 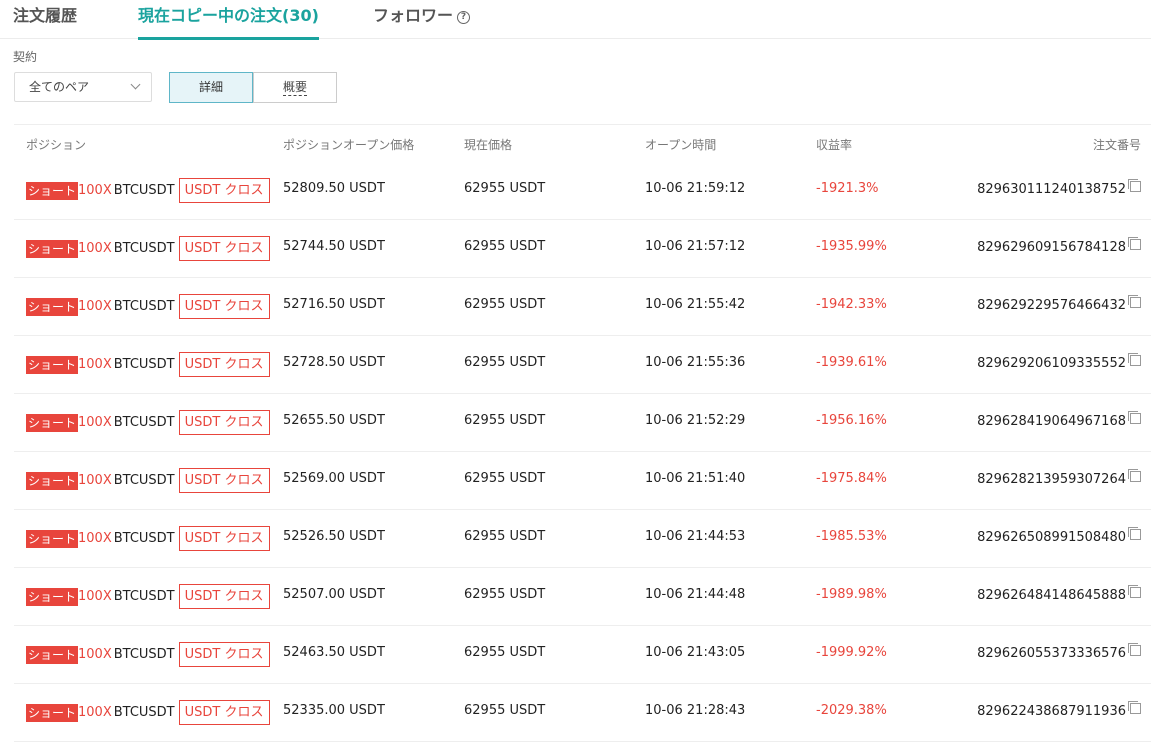 What do you see at coordinates (1059, 420) in the screenshot?
I see `order-id-cell: 829628419064967168` at bounding box center [1059, 420].